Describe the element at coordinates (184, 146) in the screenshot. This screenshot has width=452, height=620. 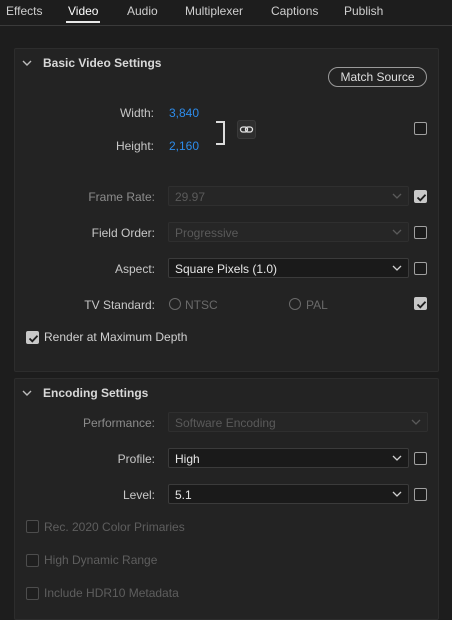
I see `height-value: 2,160` at that location.